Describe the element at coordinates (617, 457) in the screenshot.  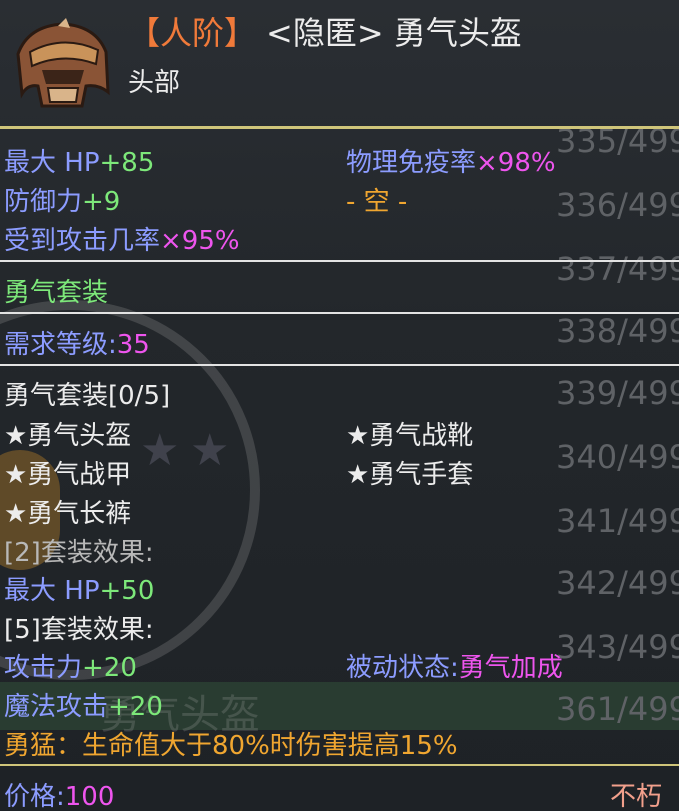
I see `background-counter: 340/499` at that location.